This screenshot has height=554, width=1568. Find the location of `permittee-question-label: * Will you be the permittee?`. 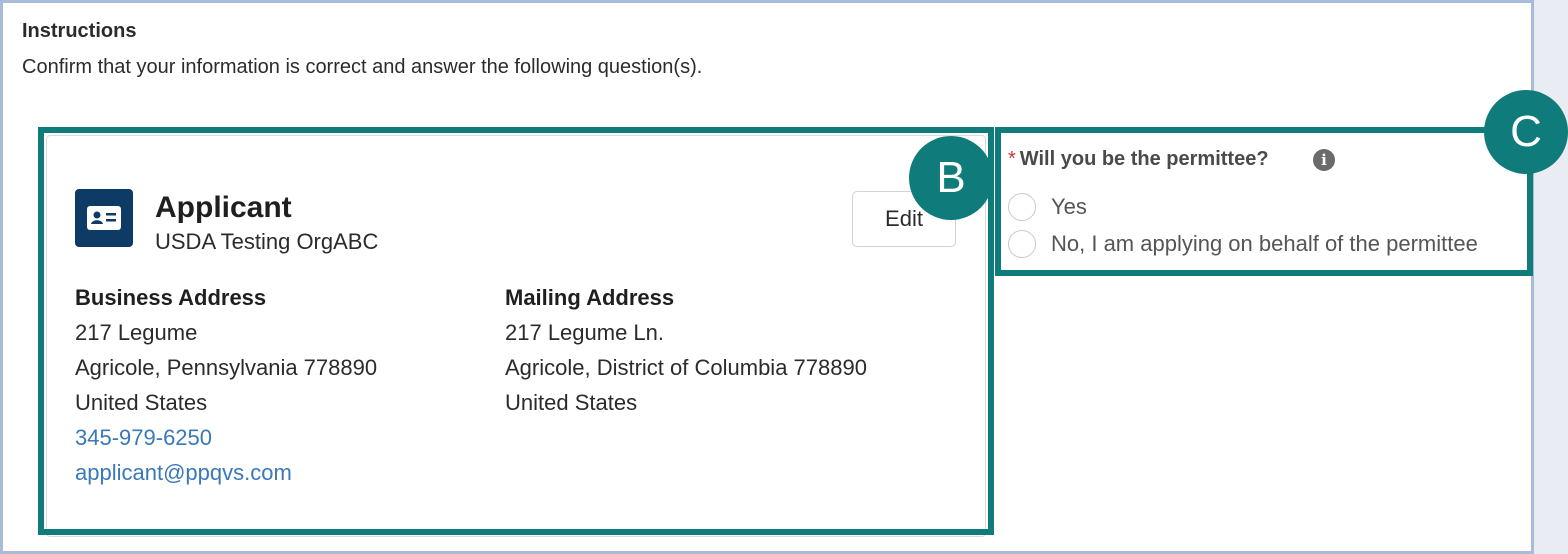

permittee-question-label: * Will you be the permittee? is located at coordinates (1138, 159).